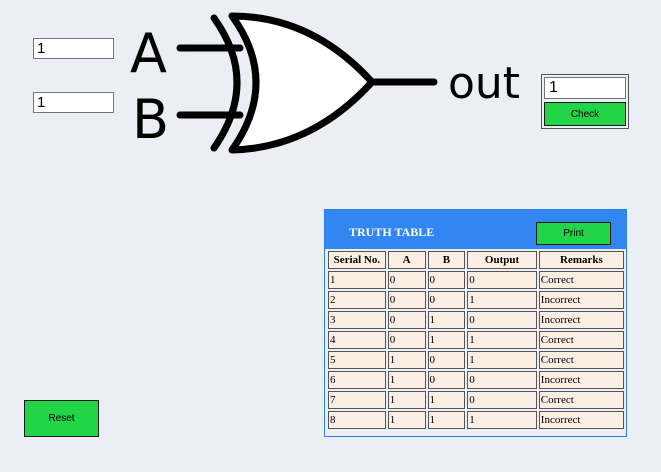  Describe the element at coordinates (502, 260) in the screenshot. I see `header-output: Output` at that location.